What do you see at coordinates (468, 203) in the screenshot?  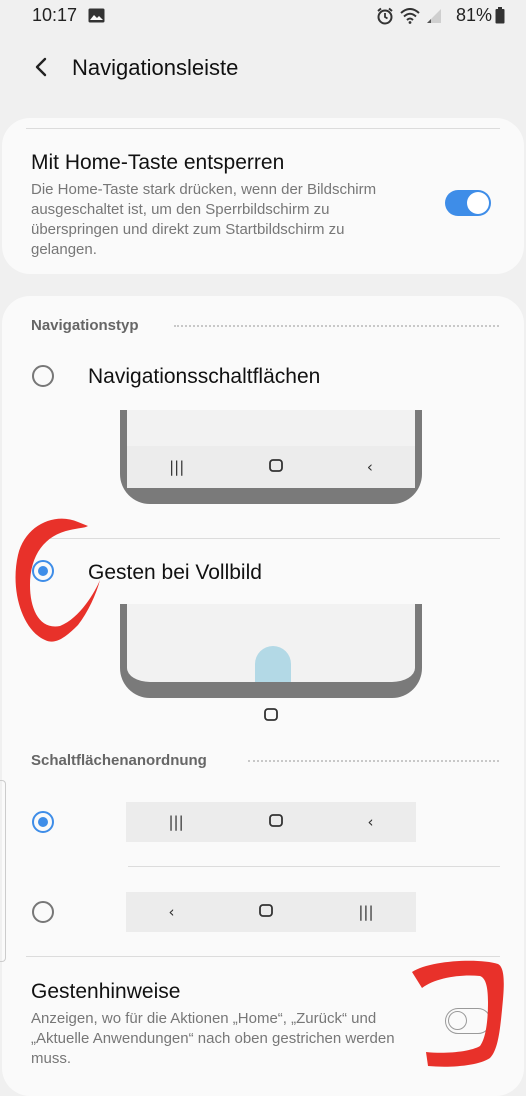 I see `home-unlock-toggle` at bounding box center [468, 203].